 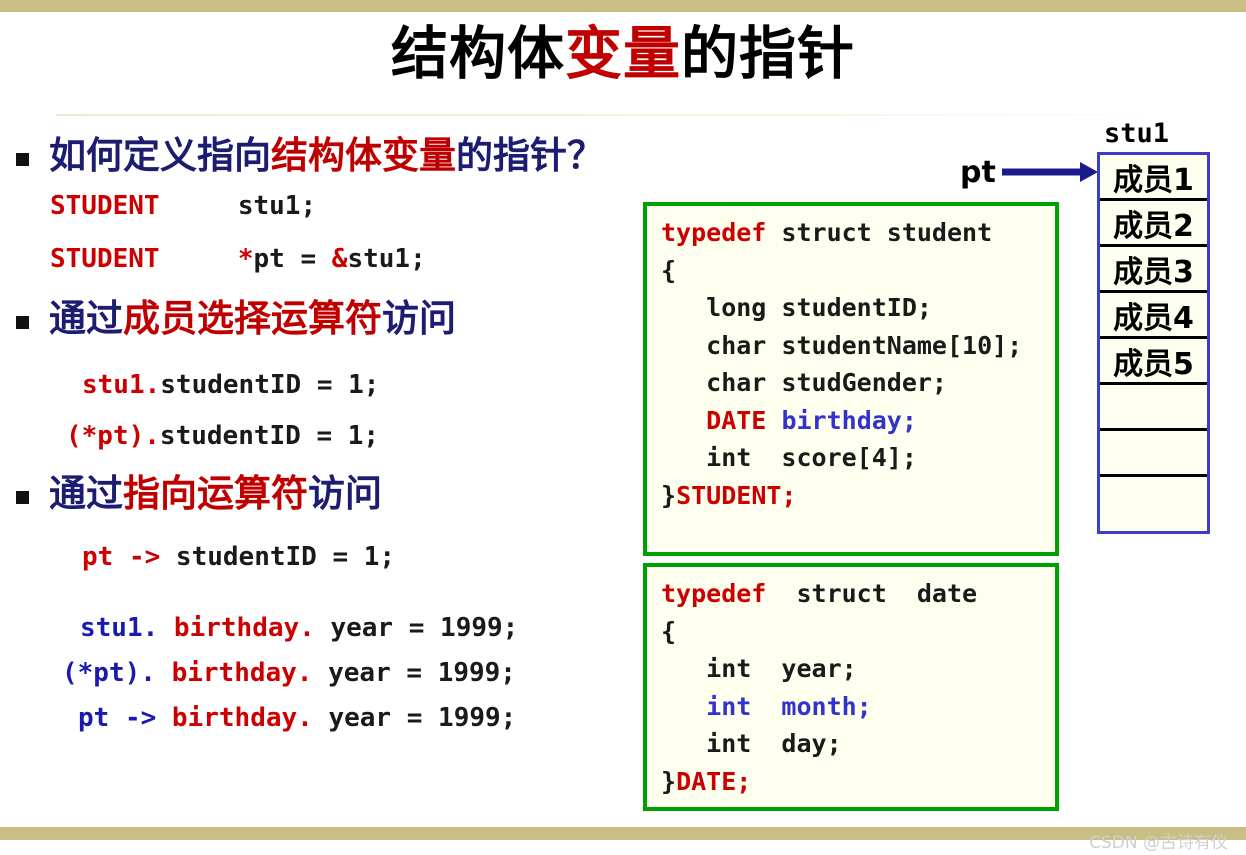 I want to click on text-run: 指向运算符, so click(x=215, y=493).